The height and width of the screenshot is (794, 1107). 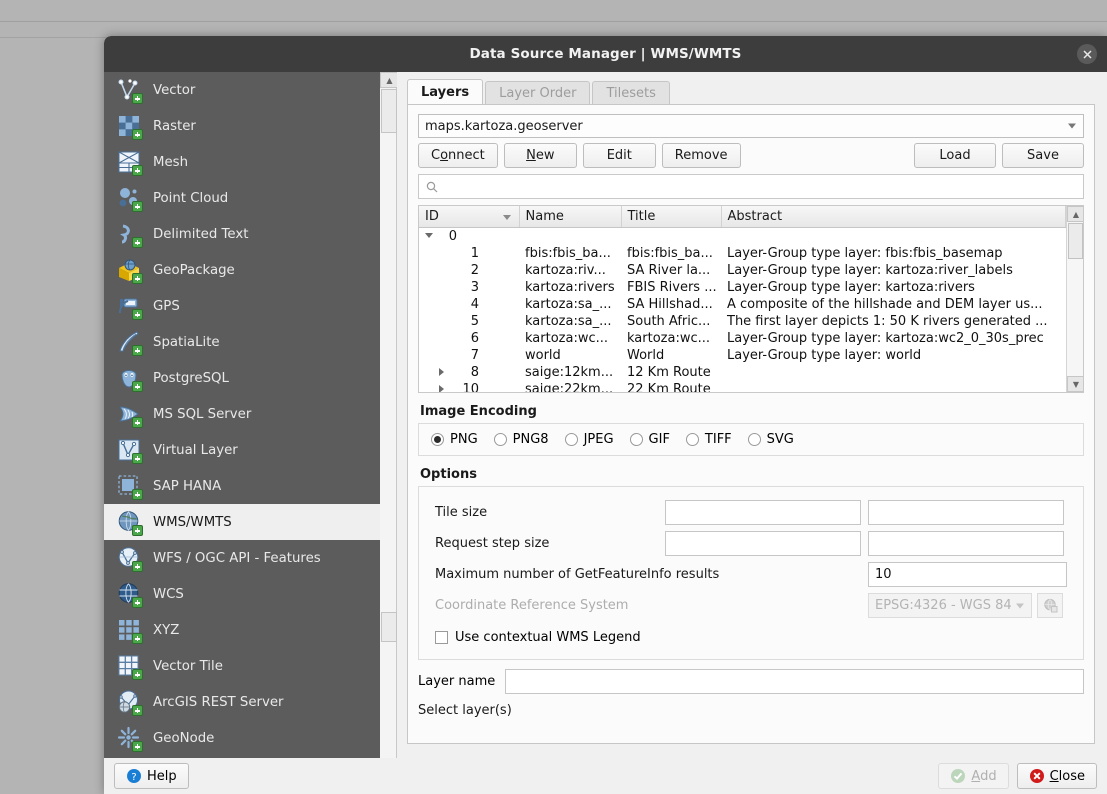 I want to click on scroll-up-arrow-icon: ▲, so click(x=389, y=80).